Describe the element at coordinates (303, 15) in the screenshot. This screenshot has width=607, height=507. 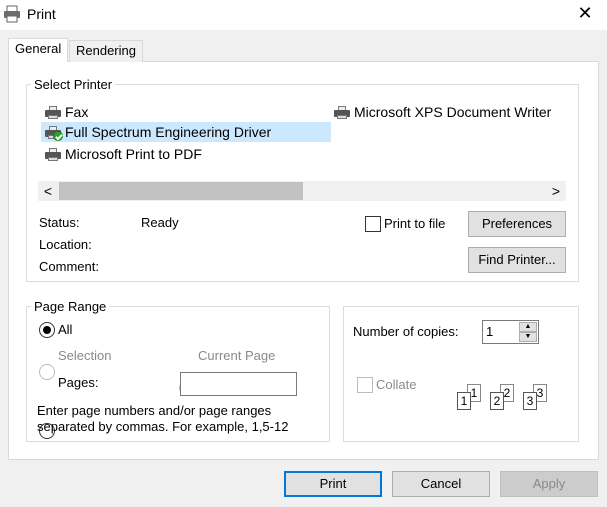
I see `title-bar` at that location.